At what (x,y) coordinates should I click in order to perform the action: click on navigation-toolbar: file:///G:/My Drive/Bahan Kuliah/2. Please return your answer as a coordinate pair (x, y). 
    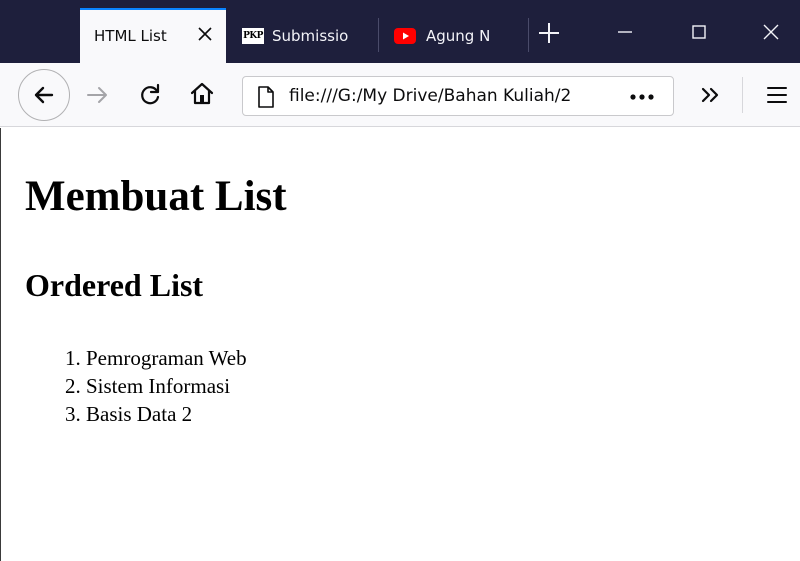
    Looking at the image, I should click on (400, 95).